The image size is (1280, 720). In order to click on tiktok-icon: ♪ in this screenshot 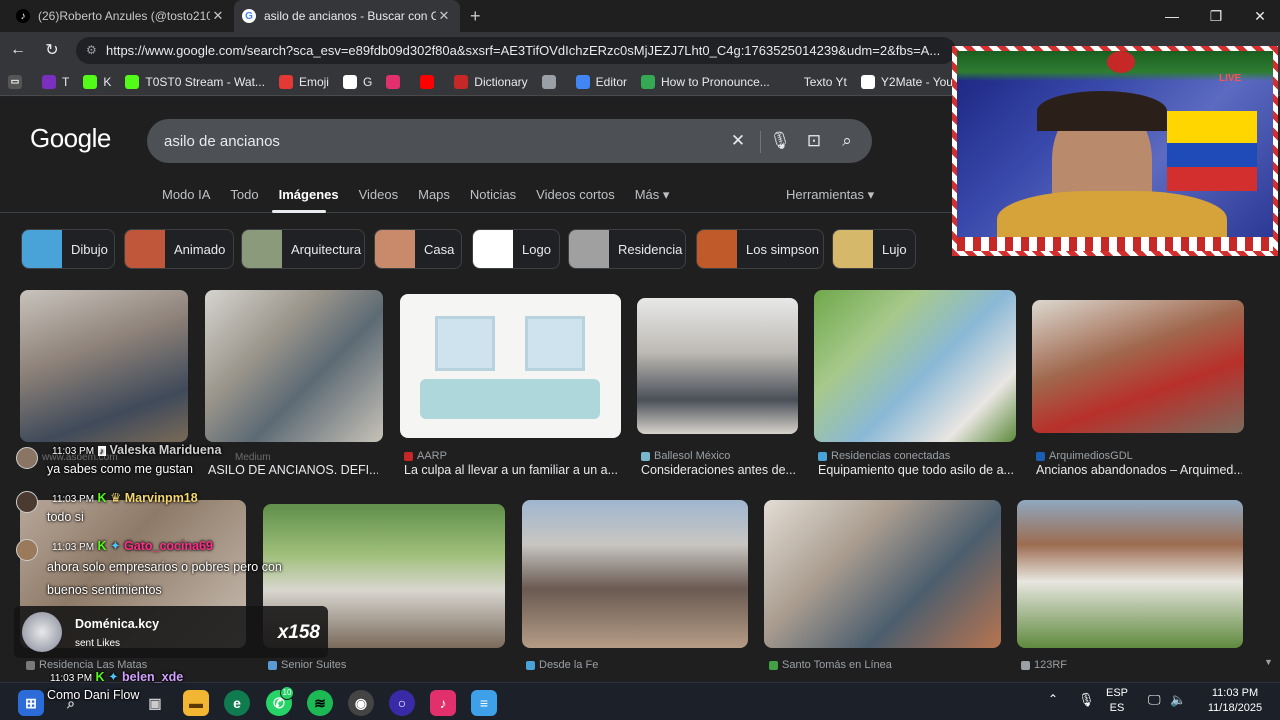, I will do `click(23, 16)`.